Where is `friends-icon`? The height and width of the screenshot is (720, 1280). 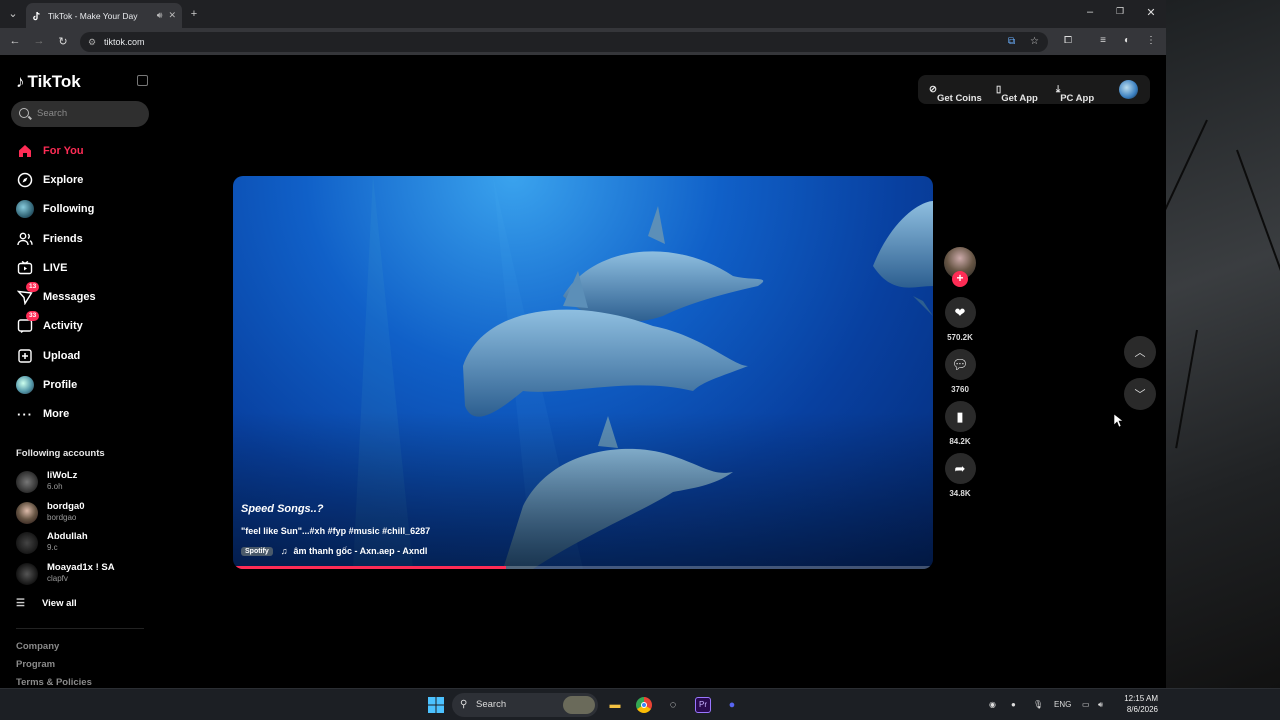
friends-icon is located at coordinates (25, 239).